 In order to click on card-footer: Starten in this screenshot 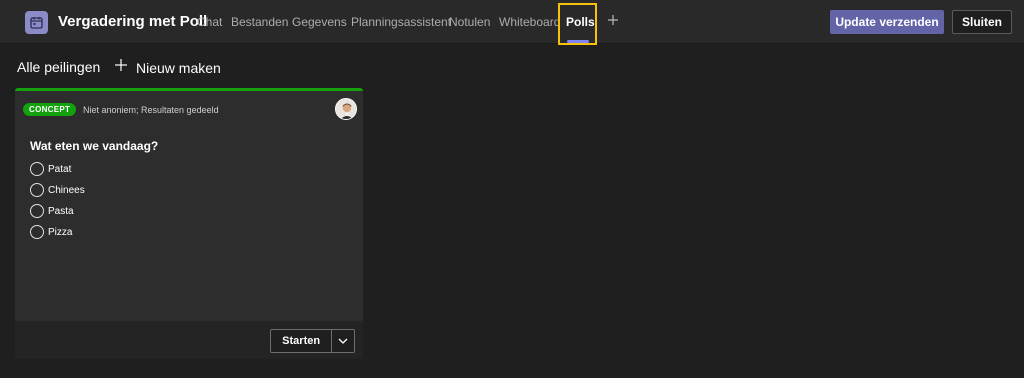, I will do `click(189, 340)`.